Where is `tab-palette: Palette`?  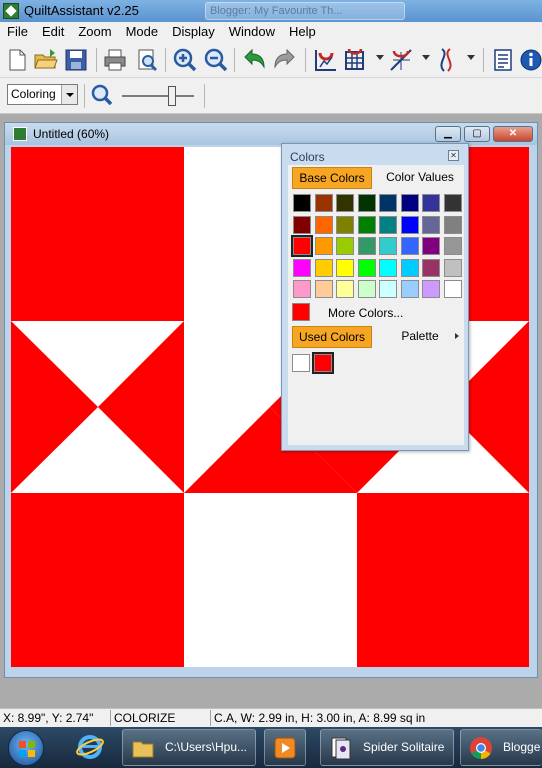
tab-palette: Palette is located at coordinates (420, 337).